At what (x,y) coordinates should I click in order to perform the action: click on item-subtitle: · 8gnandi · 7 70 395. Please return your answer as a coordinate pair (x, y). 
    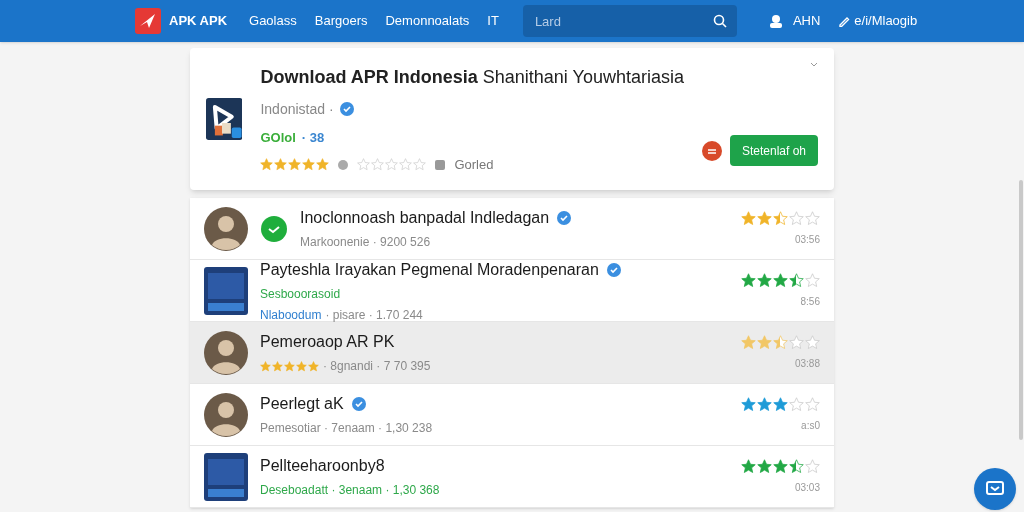
    Looking at the image, I should click on (377, 366).